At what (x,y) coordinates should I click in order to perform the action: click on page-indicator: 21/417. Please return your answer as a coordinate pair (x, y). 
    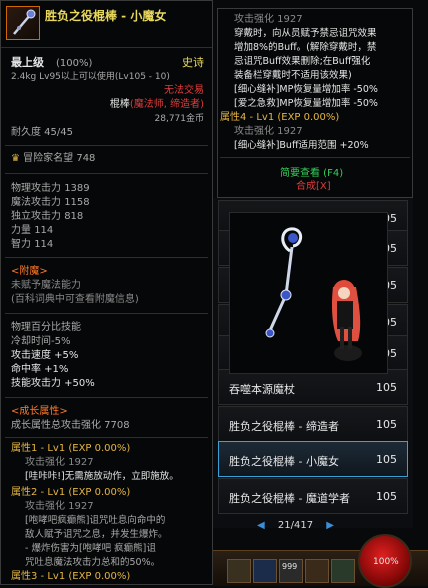
    Looking at the image, I should click on (295, 525).